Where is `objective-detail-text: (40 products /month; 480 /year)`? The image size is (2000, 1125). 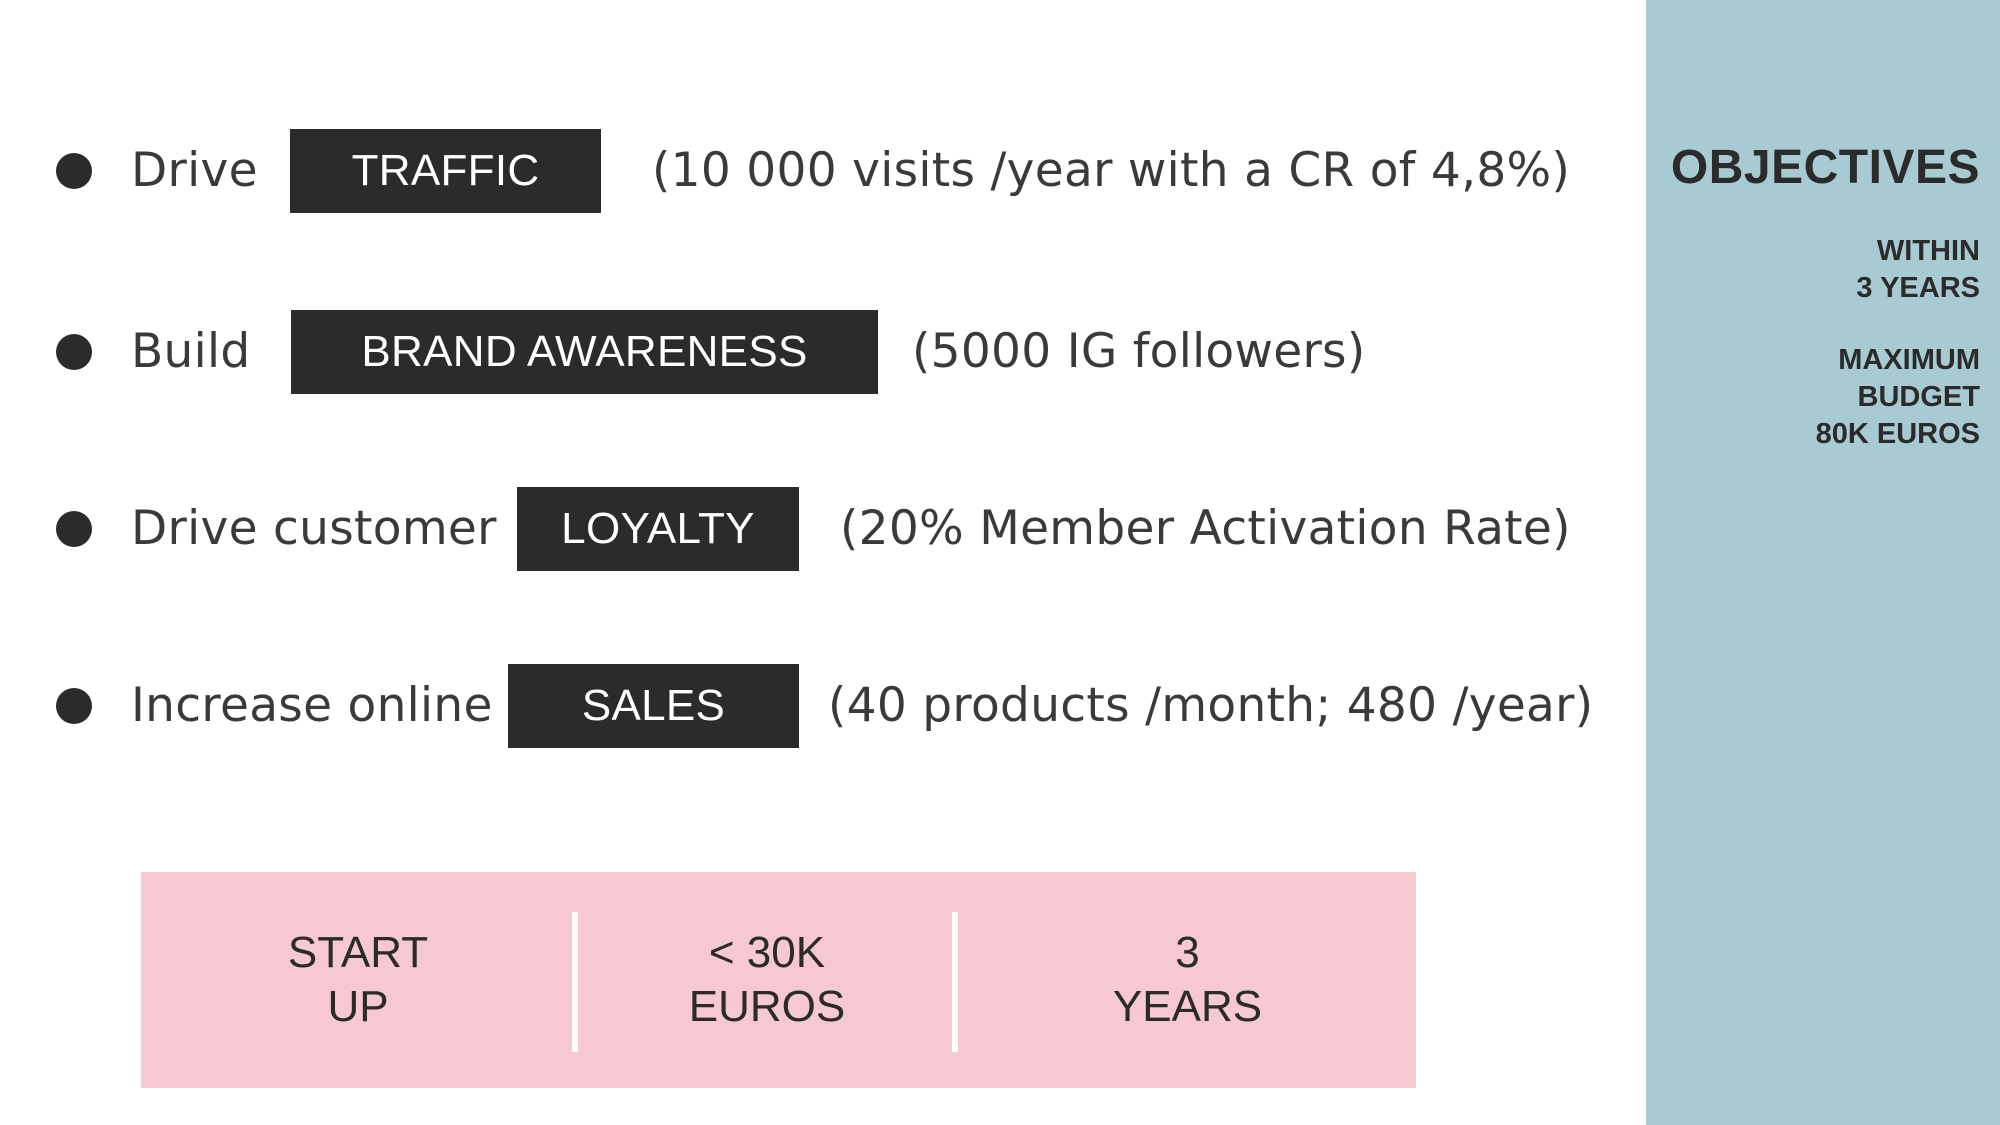
objective-detail-text: (40 products /month; 480 /year) is located at coordinates (1211, 705).